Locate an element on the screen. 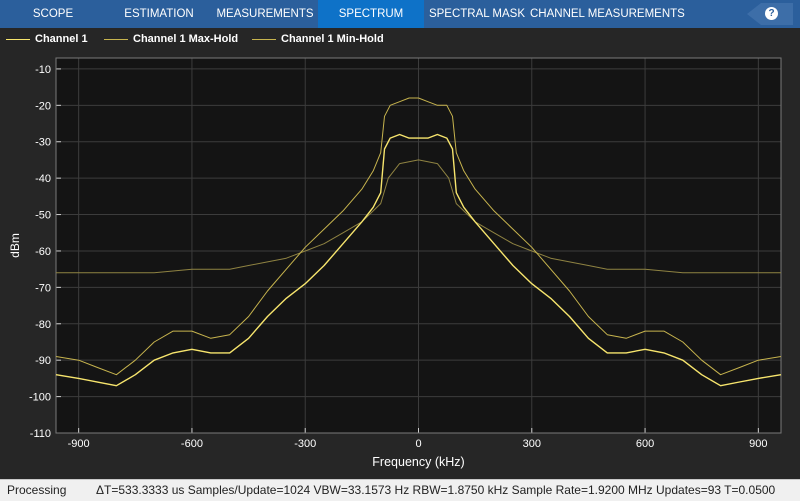 The height and width of the screenshot is (501, 800). tab-measurements: MEASUREMENTS is located at coordinates (265, 14).